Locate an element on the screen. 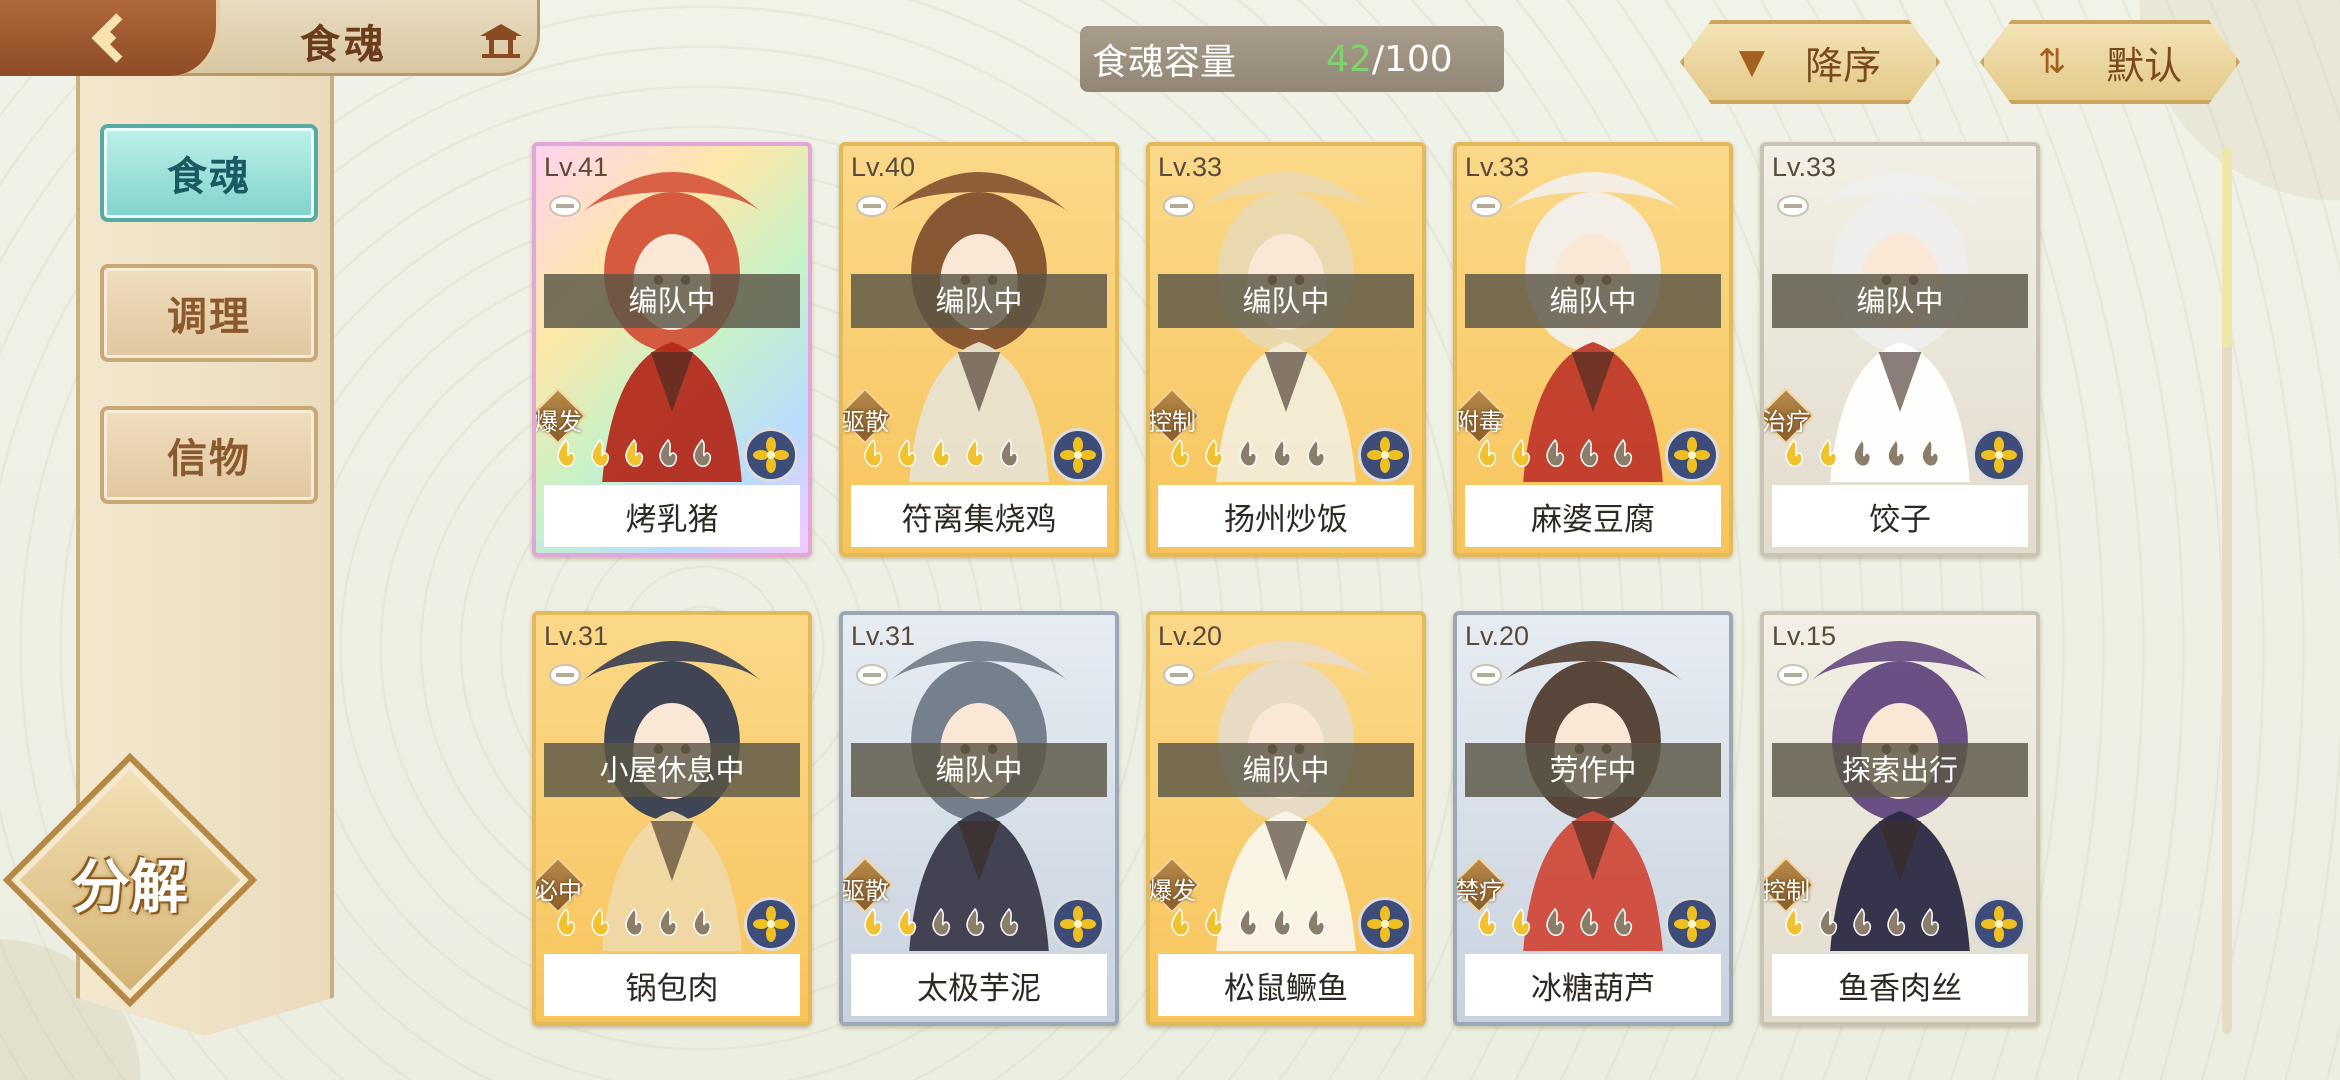 Image resolution: width=2340 pixels, height=1080 pixels. sort-order-label: 降序 is located at coordinates (1843, 65).